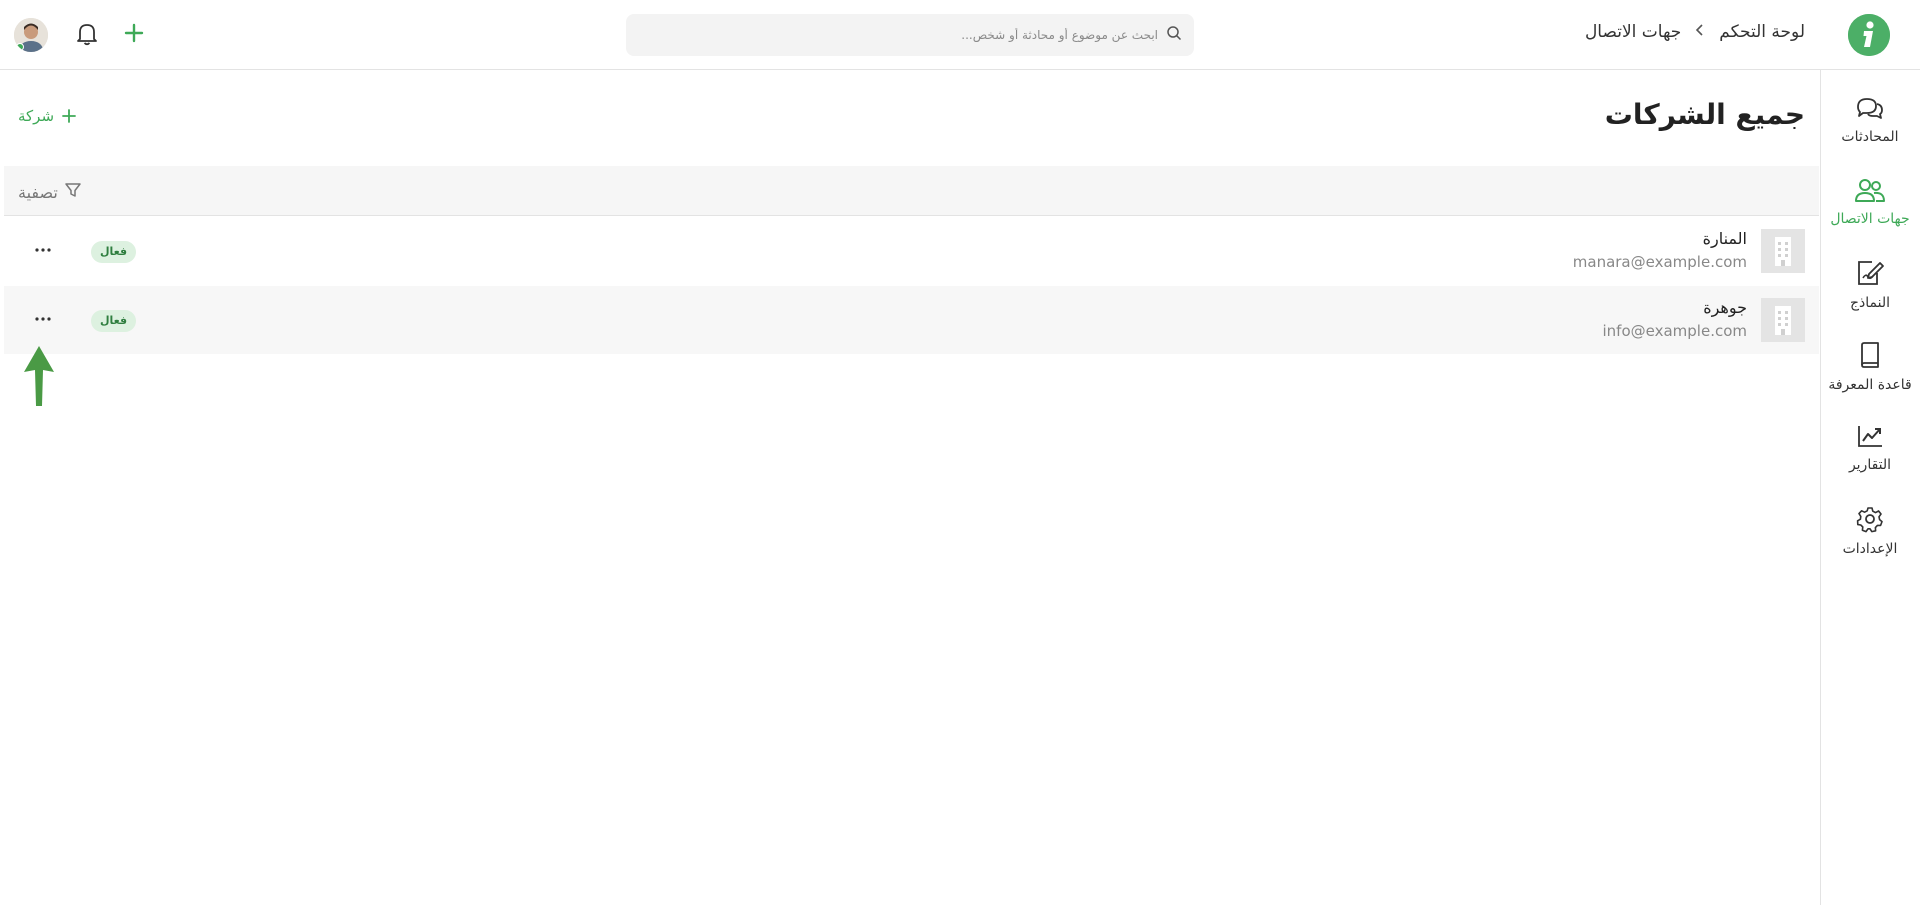  What do you see at coordinates (1675, 331) in the screenshot?
I see `company-email: info@example.com` at bounding box center [1675, 331].